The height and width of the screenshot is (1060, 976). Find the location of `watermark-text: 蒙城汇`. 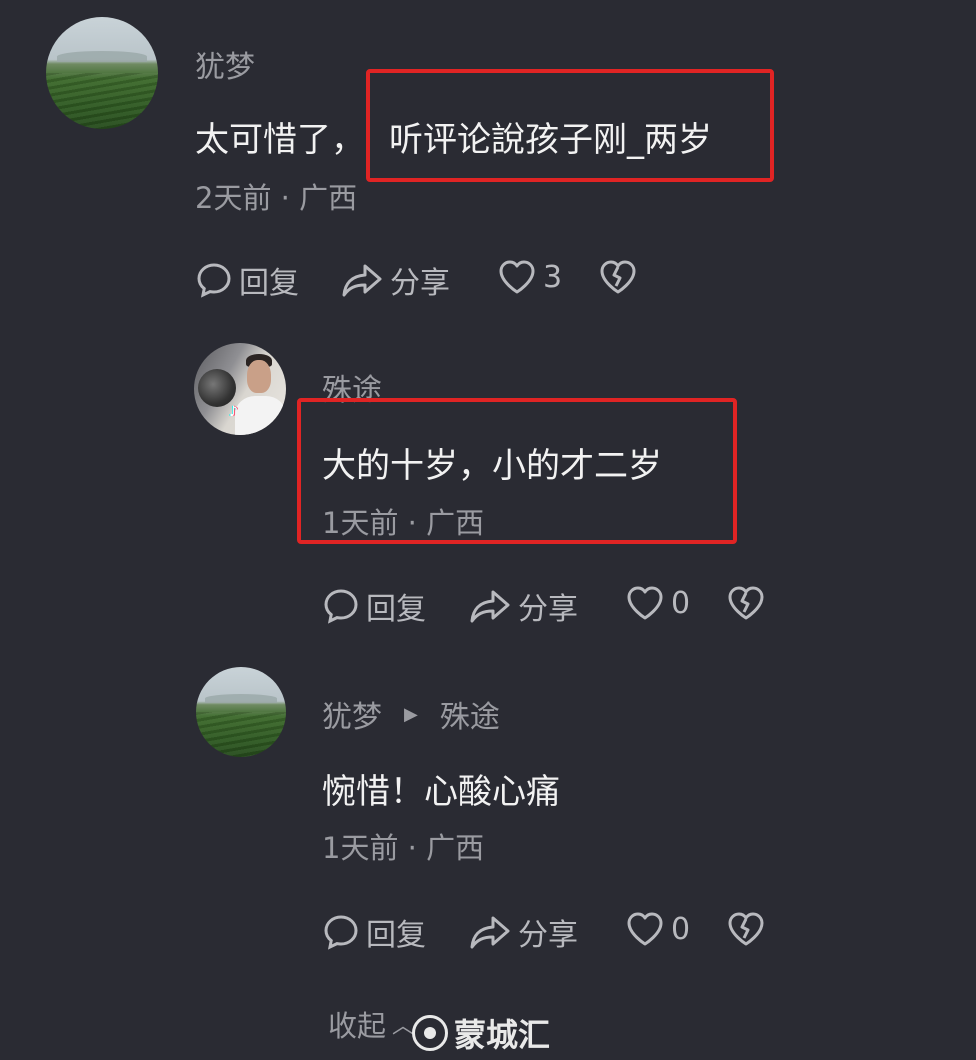

watermark-text: 蒙城汇 is located at coordinates (502, 1035).